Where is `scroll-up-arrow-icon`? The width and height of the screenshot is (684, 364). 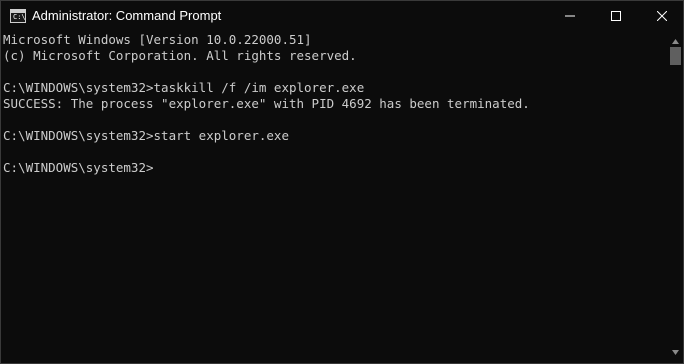
scroll-up-arrow-icon is located at coordinates (675, 41).